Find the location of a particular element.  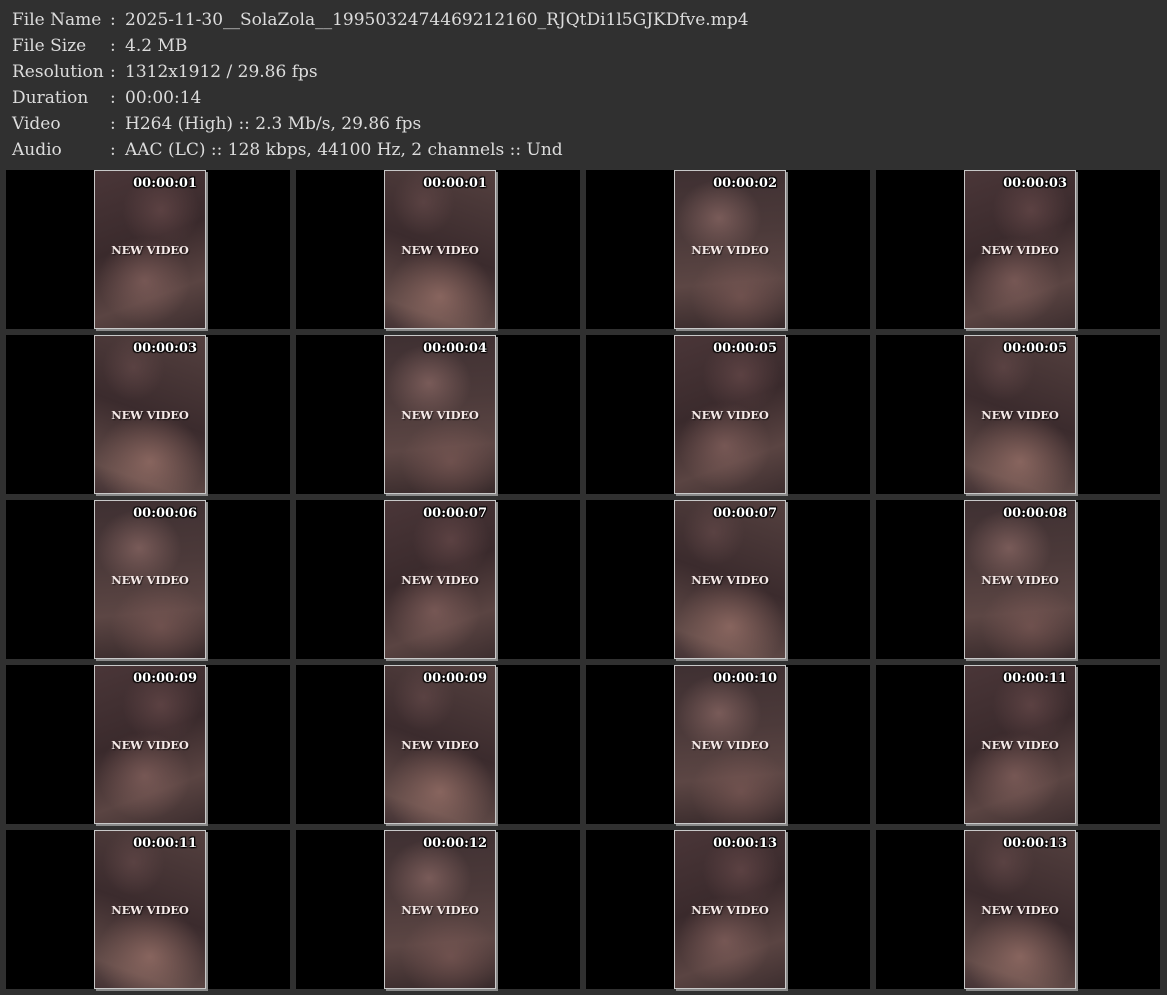

frame-timestamp: 00:00:08 is located at coordinates (1035, 513).